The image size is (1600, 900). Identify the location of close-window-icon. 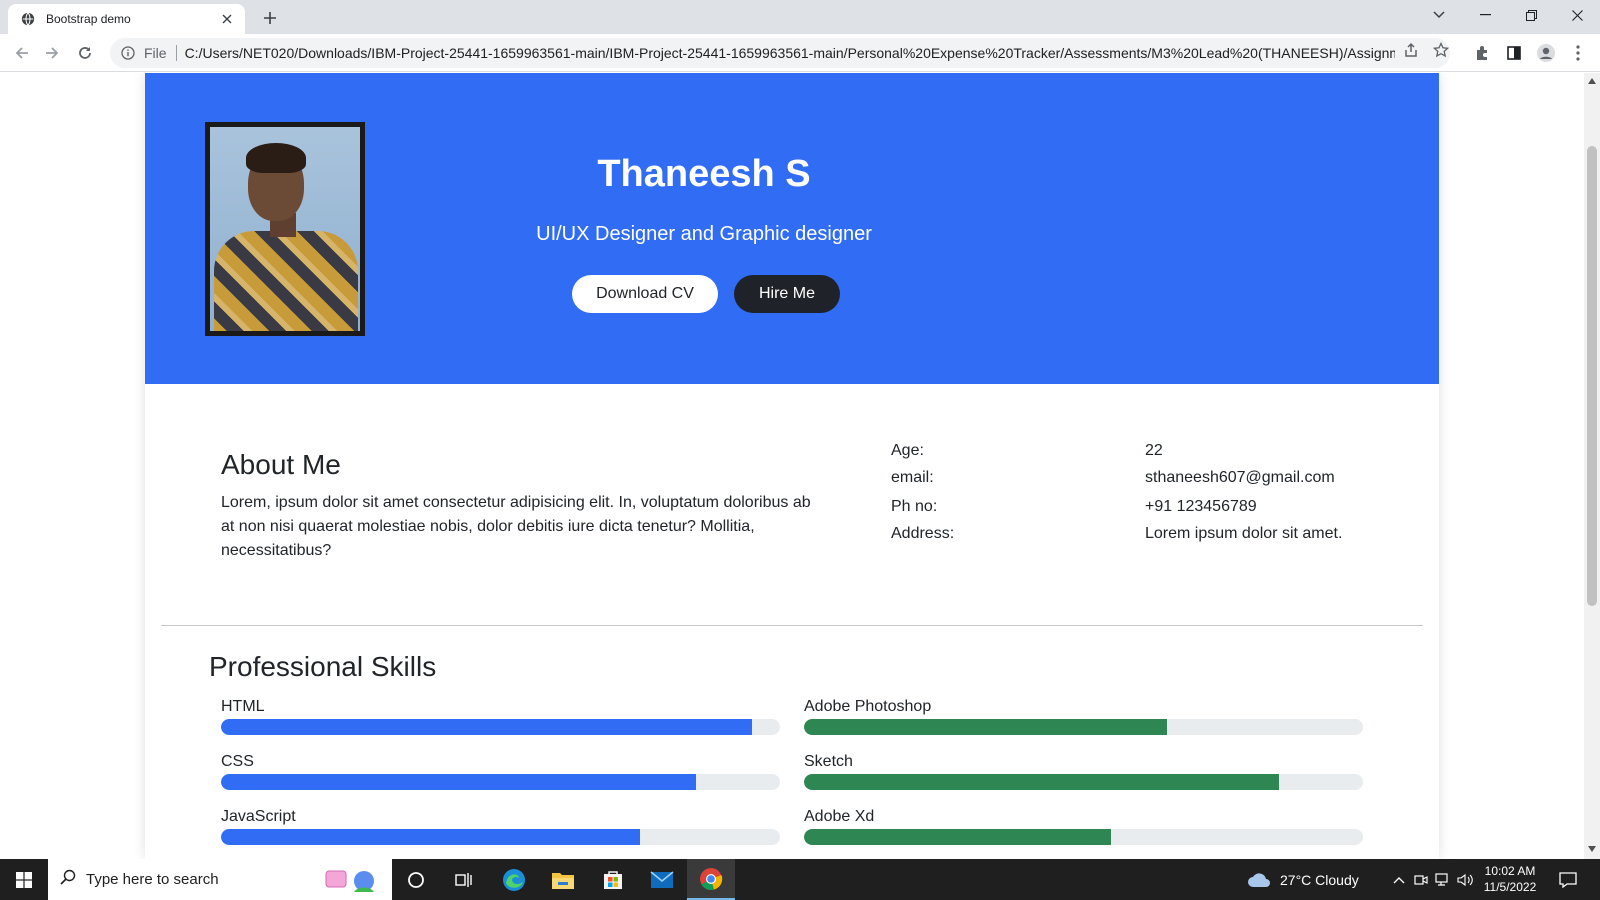
(1577, 15).